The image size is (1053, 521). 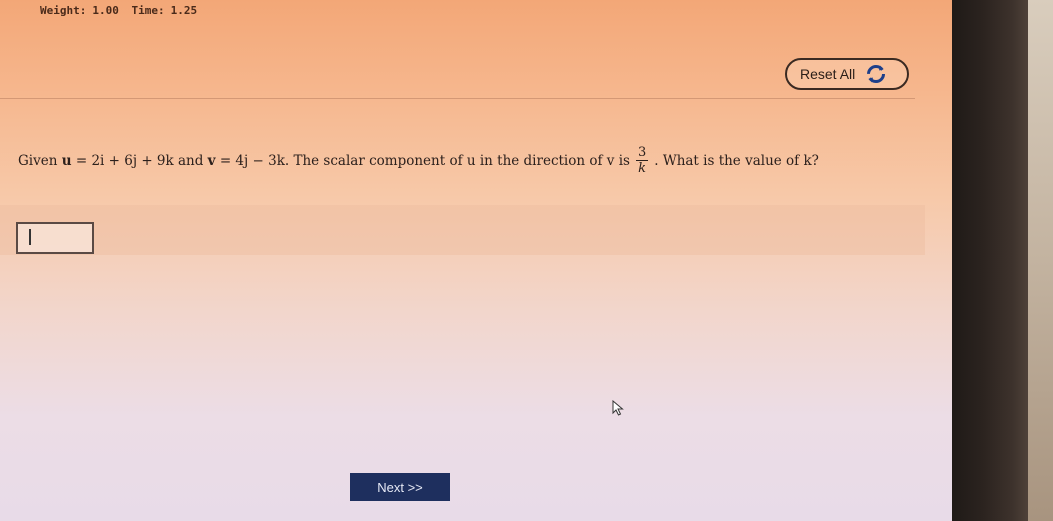 I want to click on vector-v-expression: = 4j − 3k, so click(x=252, y=160).